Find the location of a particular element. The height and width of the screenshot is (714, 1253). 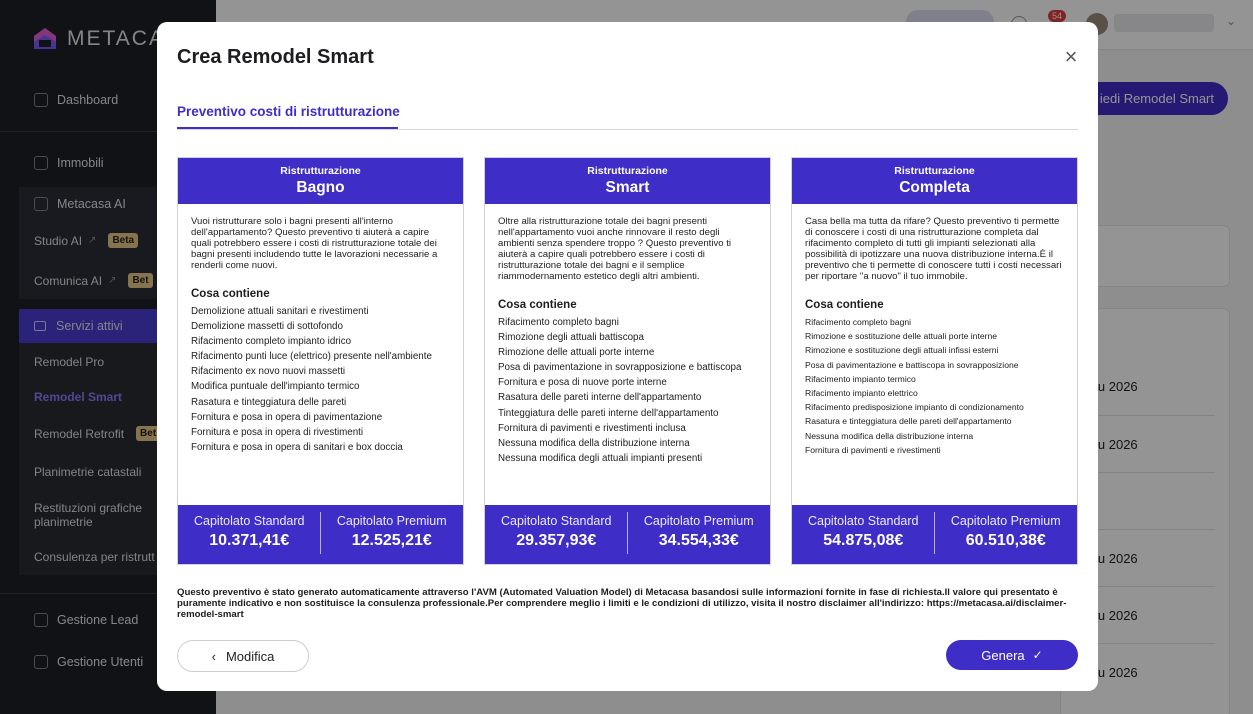

card-title: Bagno is located at coordinates (320, 187).